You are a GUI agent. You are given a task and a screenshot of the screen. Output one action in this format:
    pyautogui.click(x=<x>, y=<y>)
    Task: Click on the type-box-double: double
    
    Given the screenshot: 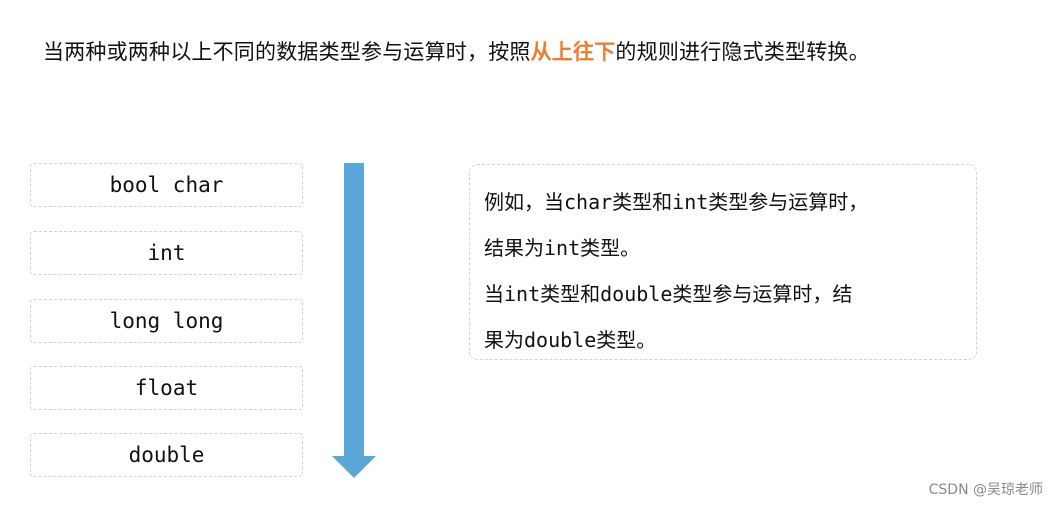 What is the action you would take?
    pyautogui.click(x=166, y=455)
    